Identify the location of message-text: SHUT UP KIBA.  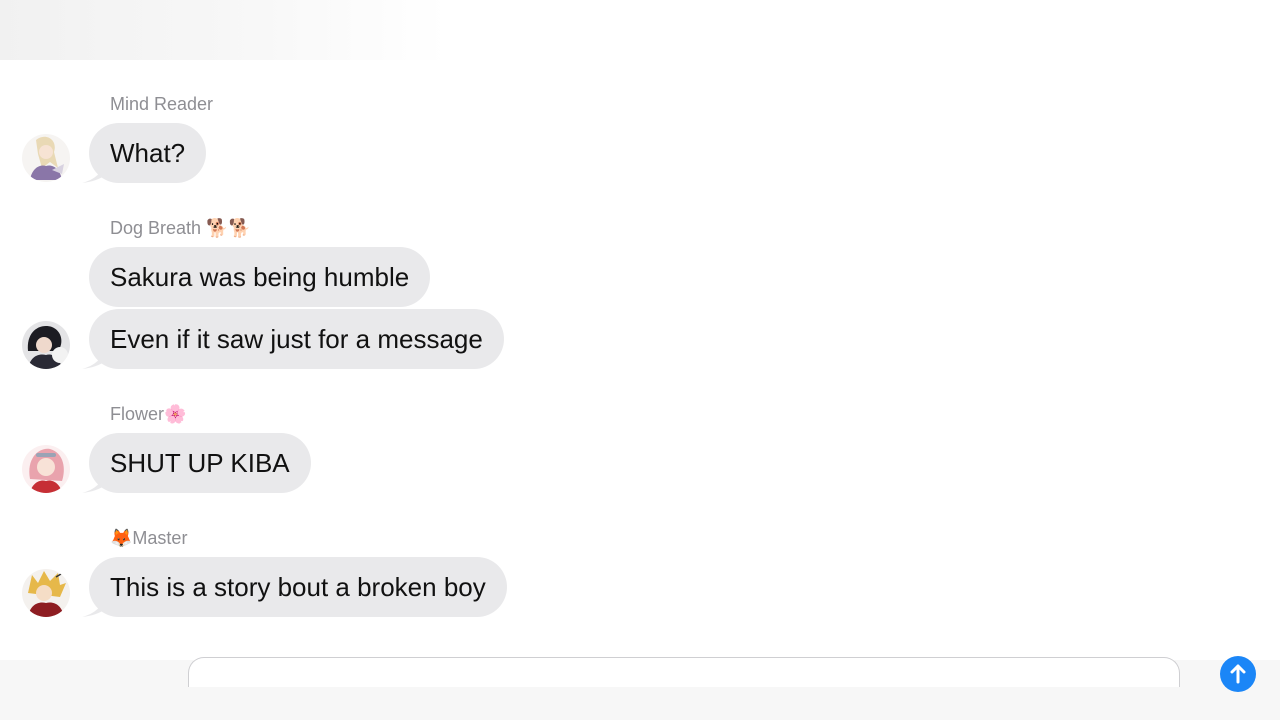
(200, 463).